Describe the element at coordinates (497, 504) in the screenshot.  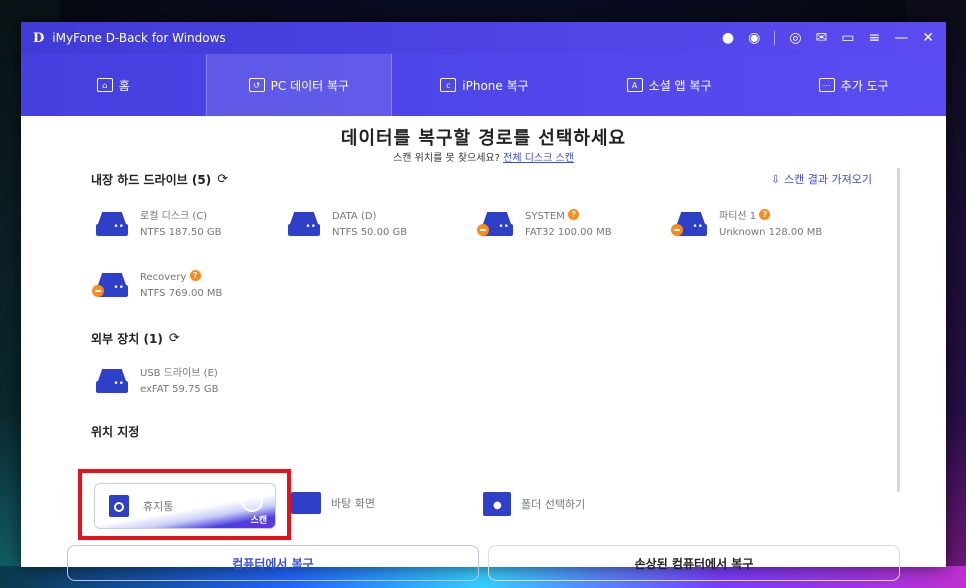
I see `folder-icon: ●` at that location.